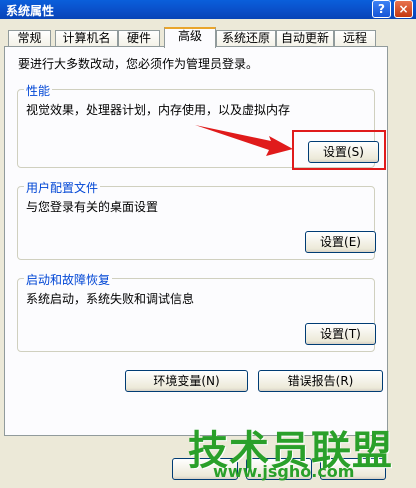 The height and width of the screenshot is (488, 416). Describe the element at coordinates (208, 9) in the screenshot. I see `title-bar: 系统属性 ? ×` at that location.